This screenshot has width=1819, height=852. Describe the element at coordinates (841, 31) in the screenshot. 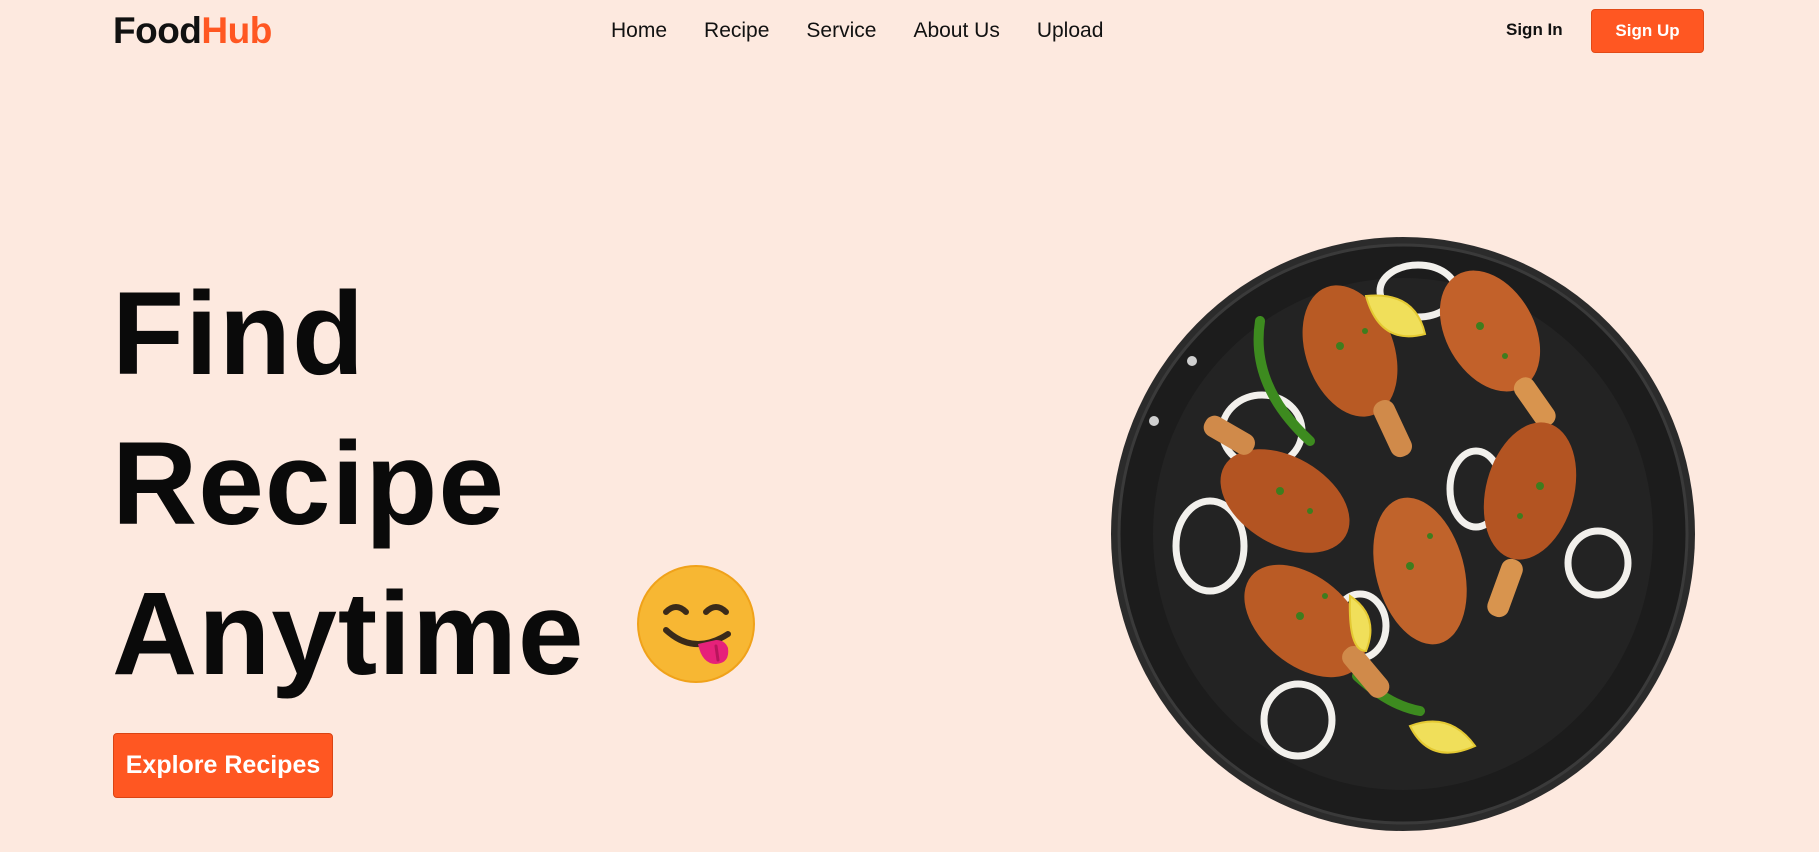

I see `nav-service: Service` at that location.